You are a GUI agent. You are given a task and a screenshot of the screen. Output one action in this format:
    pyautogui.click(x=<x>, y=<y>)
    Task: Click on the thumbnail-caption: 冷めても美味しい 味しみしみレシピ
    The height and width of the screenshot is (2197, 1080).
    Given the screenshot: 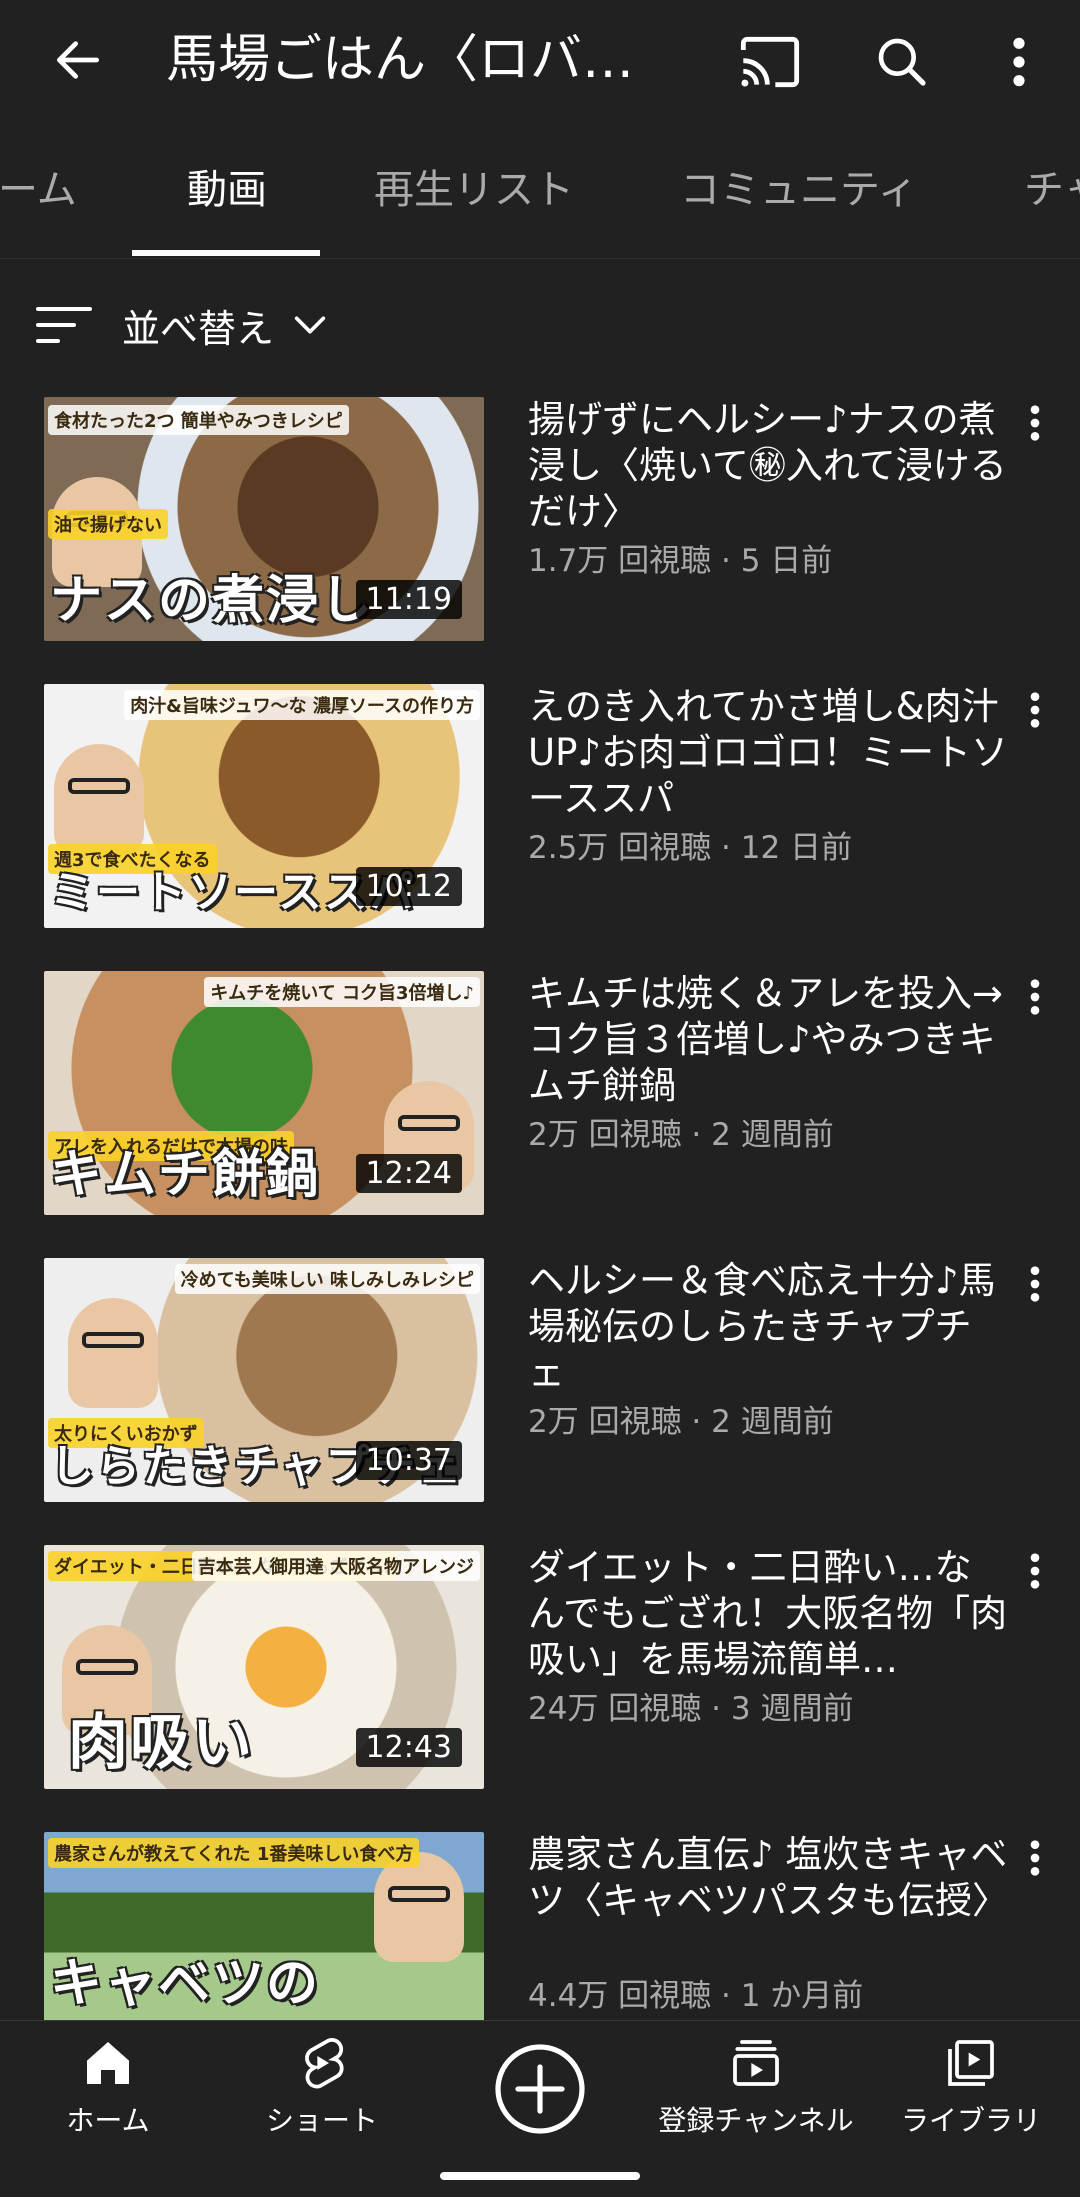 What is the action you would take?
    pyautogui.click(x=327, y=1279)
    